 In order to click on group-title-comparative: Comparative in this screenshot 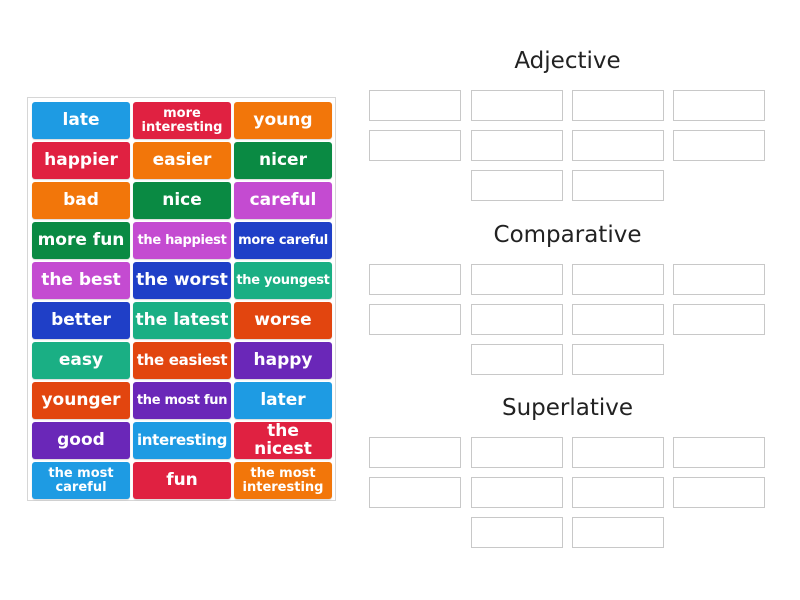, I will do `click(567, 235)`.